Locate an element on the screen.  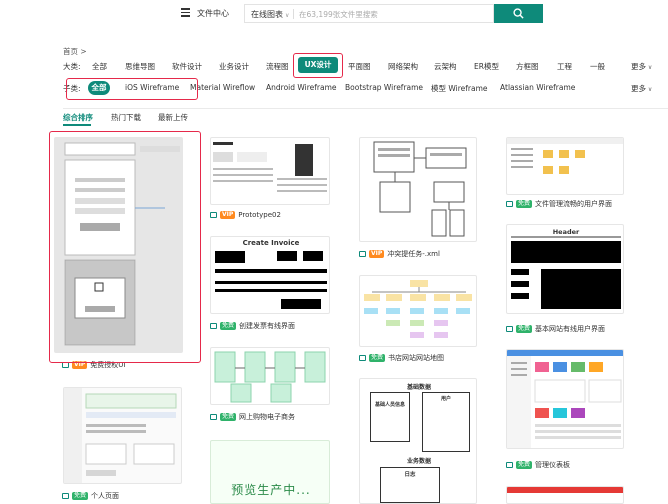
search-button is located at coordinates (518, 13).